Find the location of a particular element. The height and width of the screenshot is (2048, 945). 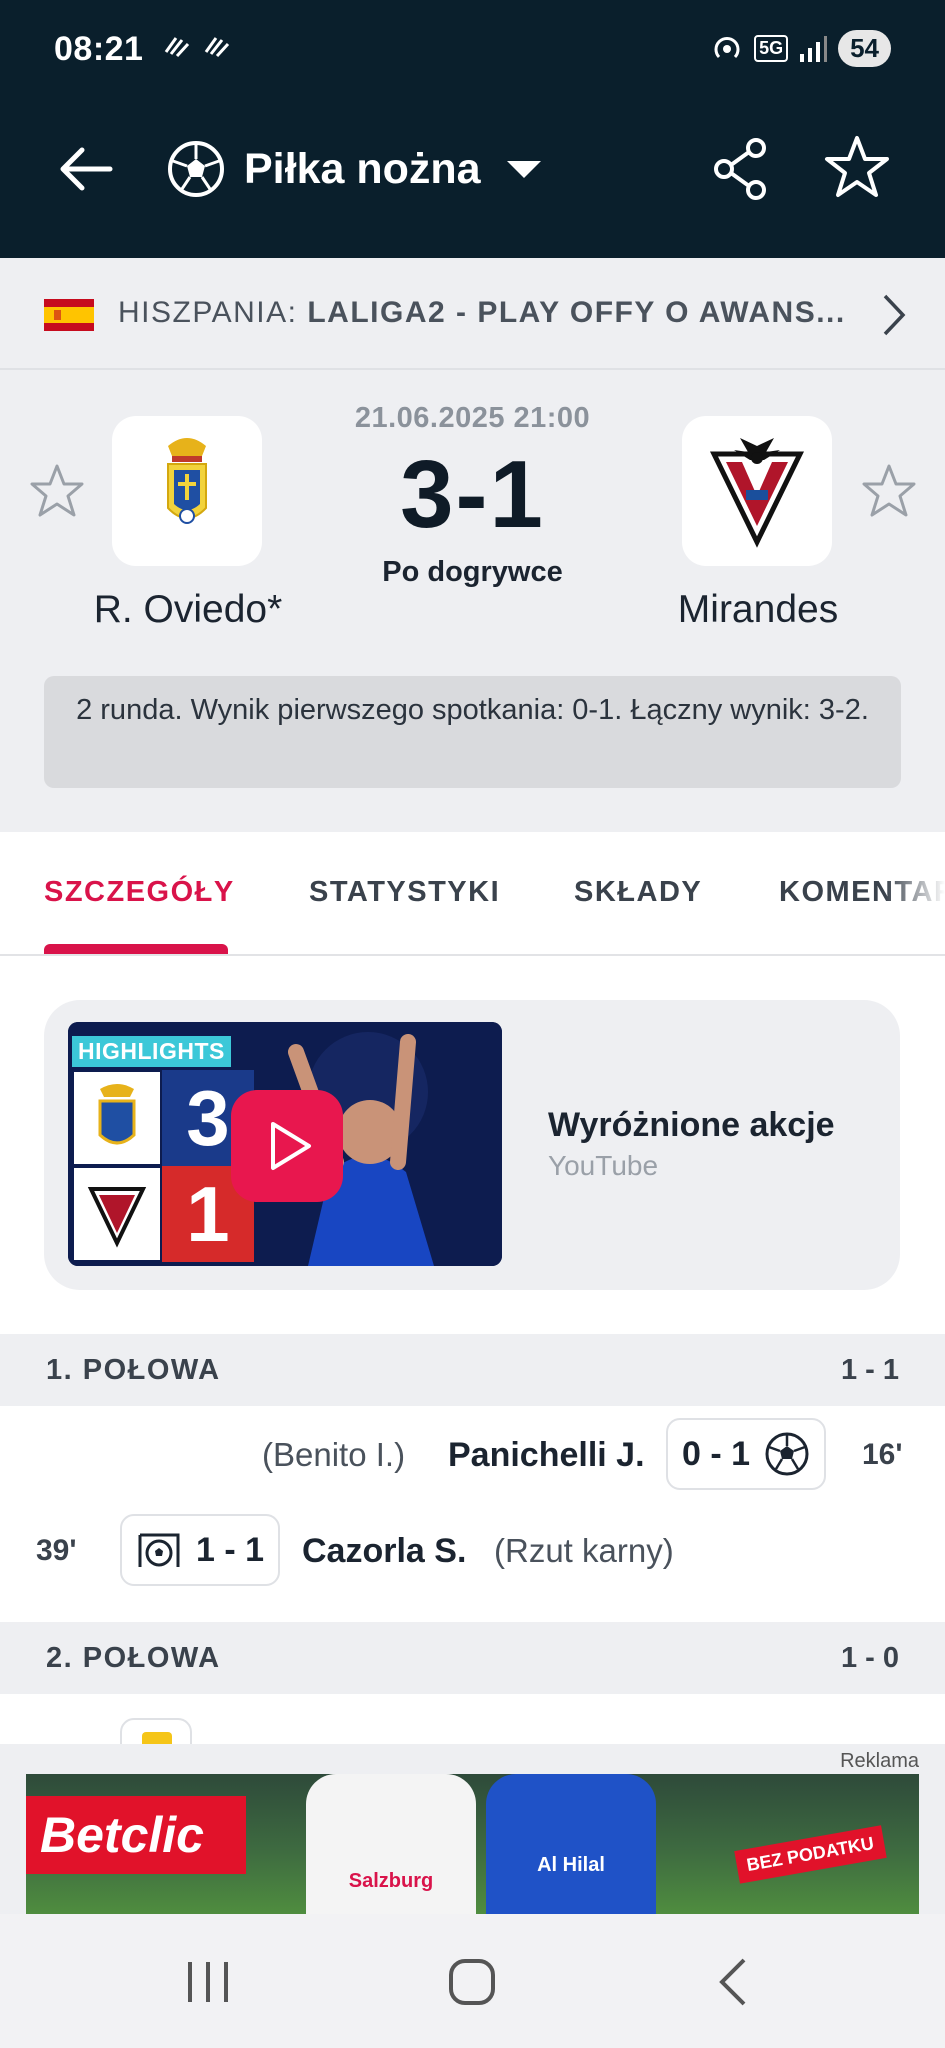

event-score: 1 - 1 is located at coordinates (230, 1549).